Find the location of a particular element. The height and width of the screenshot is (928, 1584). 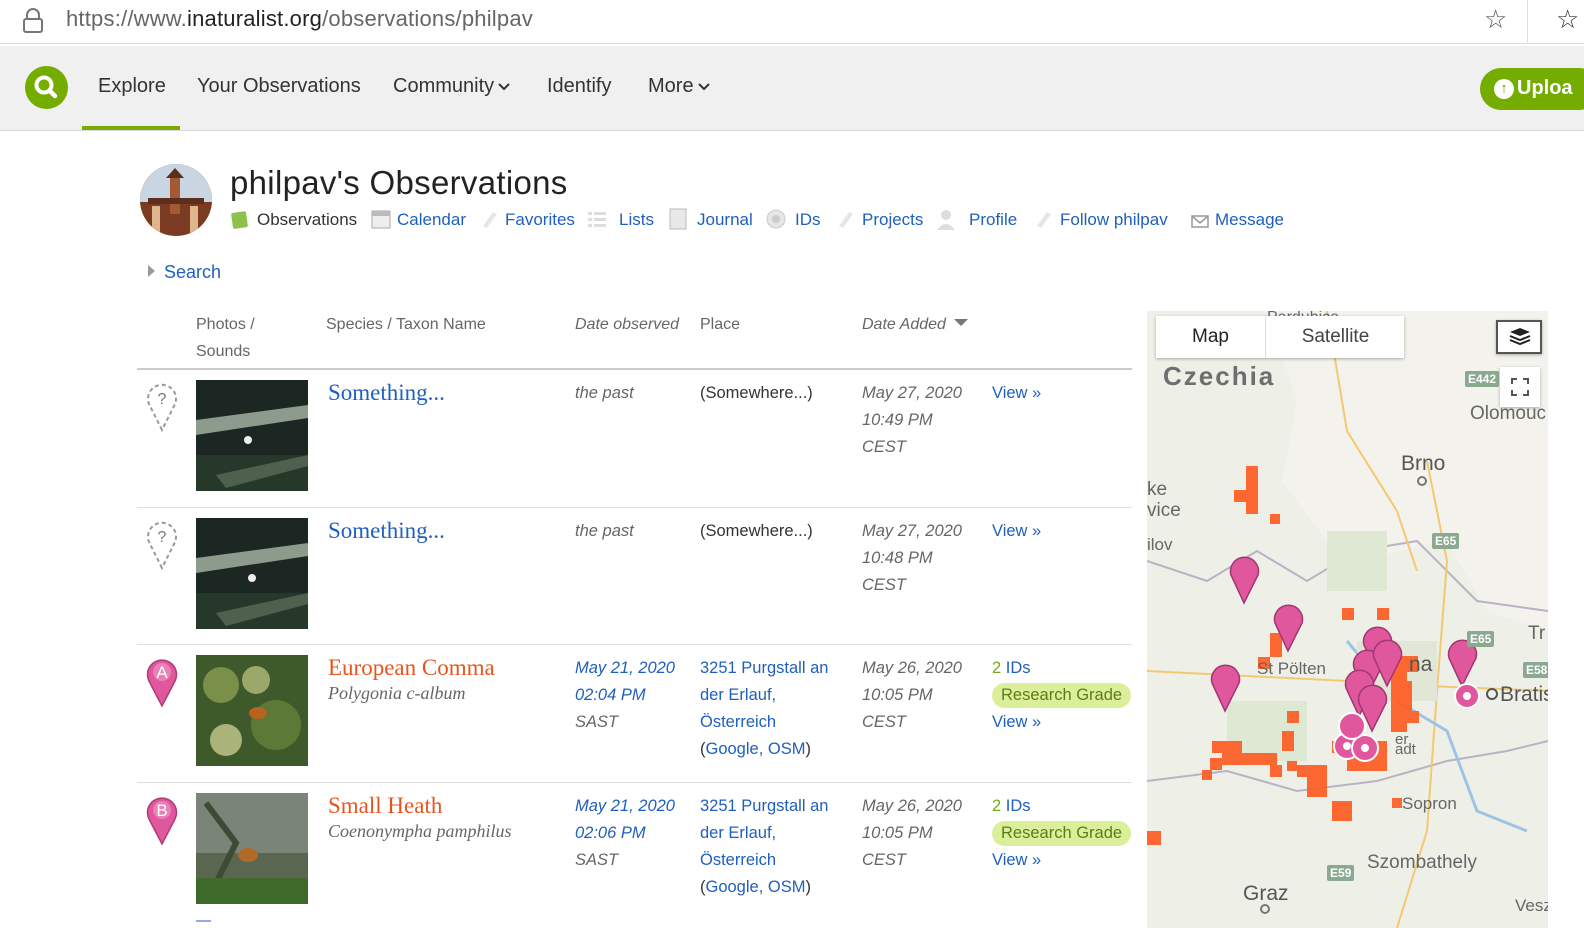

map-label: Brno is located at coordinates (1423, 463).